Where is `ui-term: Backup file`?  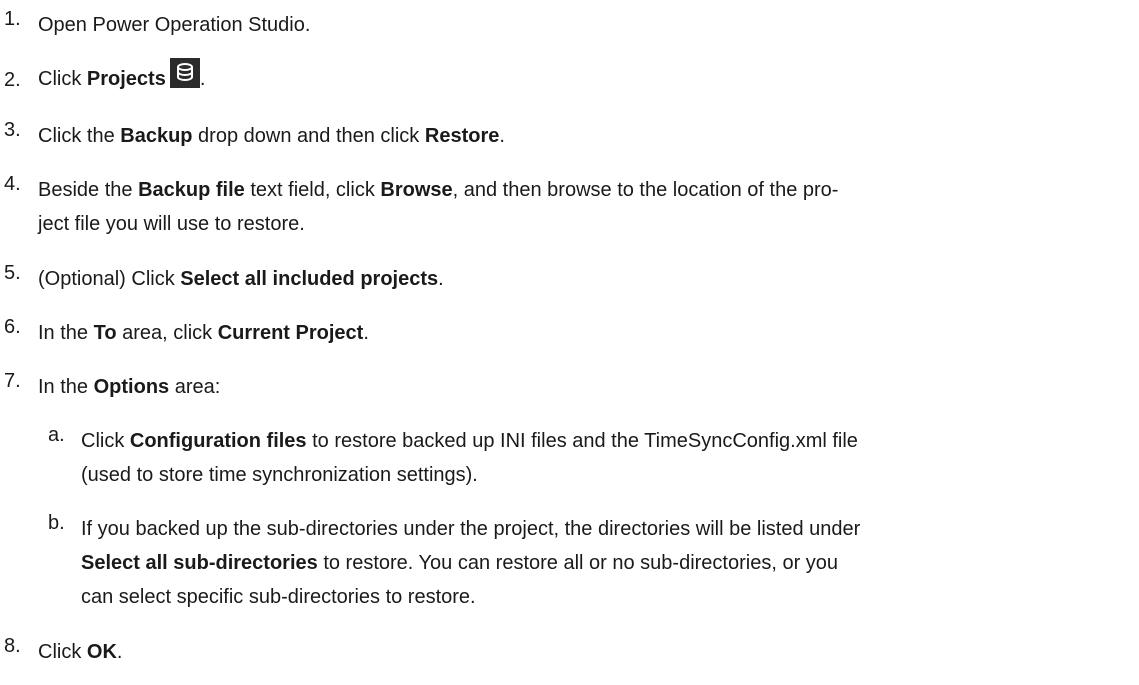
ui-term: Backup file is located at coordinates (191, 190).